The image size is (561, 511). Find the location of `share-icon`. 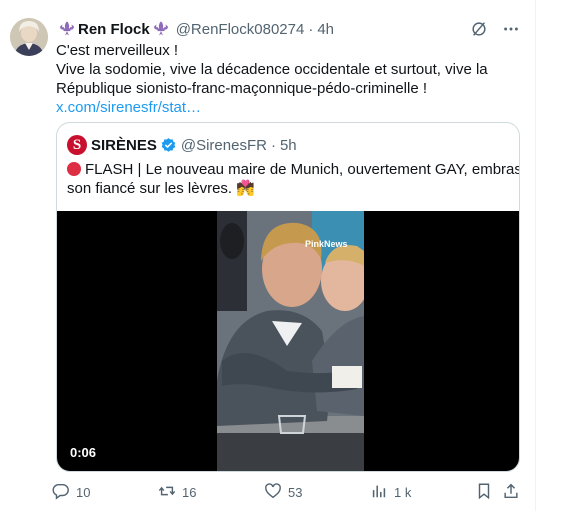

share-icon is located at coordinates (511, 492).